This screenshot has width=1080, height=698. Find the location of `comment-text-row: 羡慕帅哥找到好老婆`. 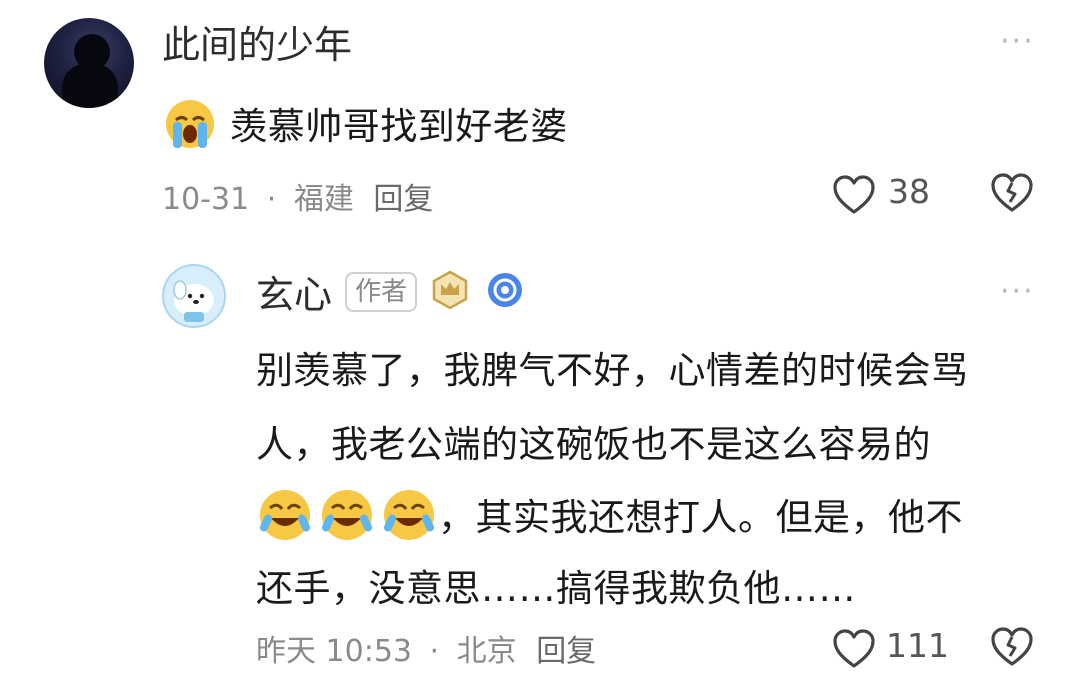

comment-text-row: 羡慕帅哥找到好老婆 is located at coordinates (365, 128).